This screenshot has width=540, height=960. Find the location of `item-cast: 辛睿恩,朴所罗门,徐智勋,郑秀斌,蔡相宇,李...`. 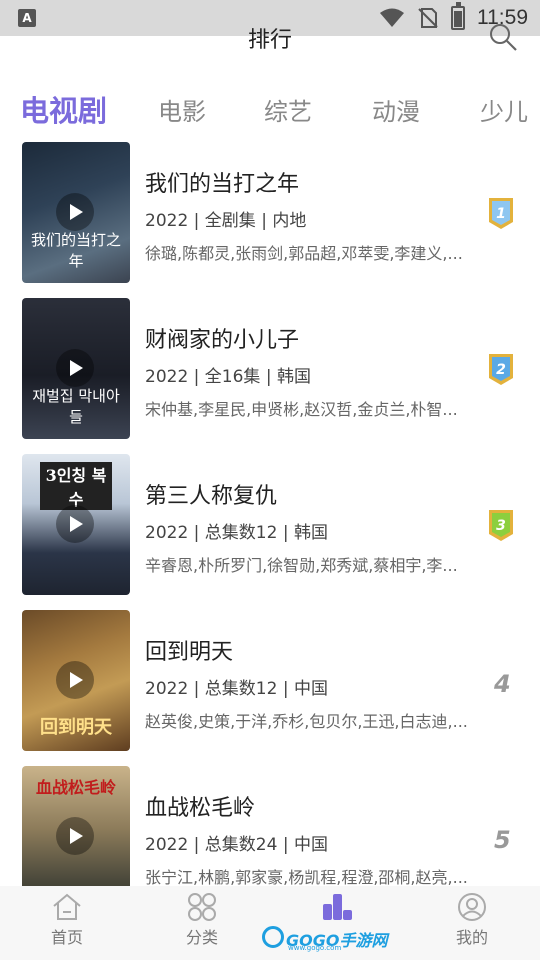

item-cast: 辛睿恩,朴所罗门,徐智勋,郑秀斌,蔡相宇,李... is located at coordinates (301, 565).